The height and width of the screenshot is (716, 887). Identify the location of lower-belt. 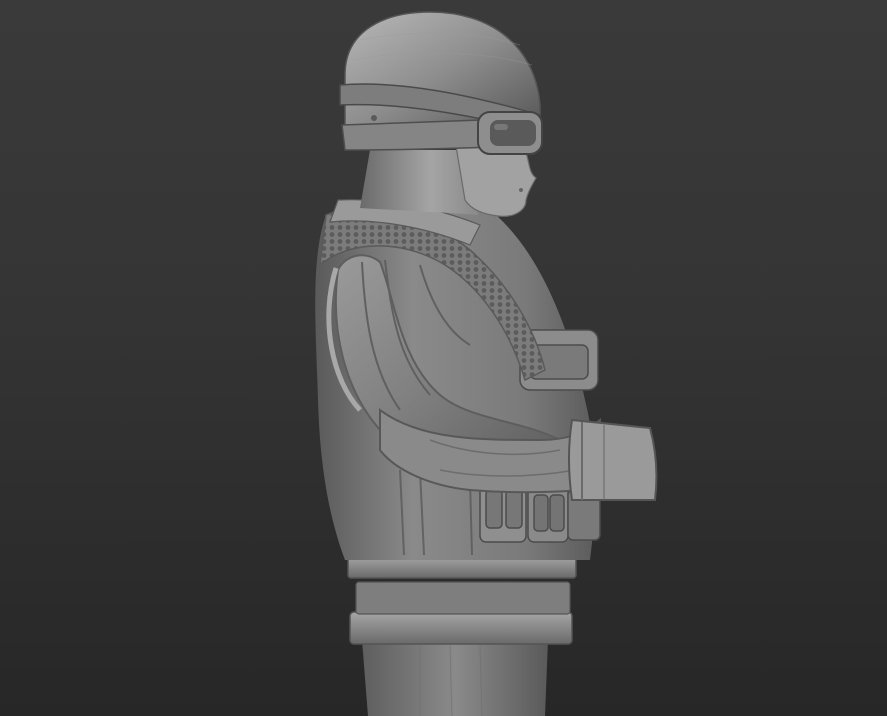
(461, 628).